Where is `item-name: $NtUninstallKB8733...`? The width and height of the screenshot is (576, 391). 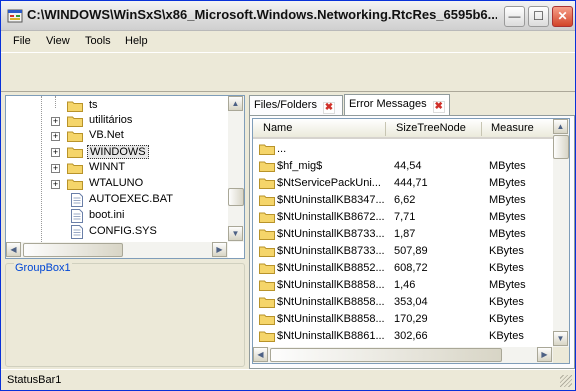
item-name: $NtUninstallKB8733... is located at coordinates (331, 234).